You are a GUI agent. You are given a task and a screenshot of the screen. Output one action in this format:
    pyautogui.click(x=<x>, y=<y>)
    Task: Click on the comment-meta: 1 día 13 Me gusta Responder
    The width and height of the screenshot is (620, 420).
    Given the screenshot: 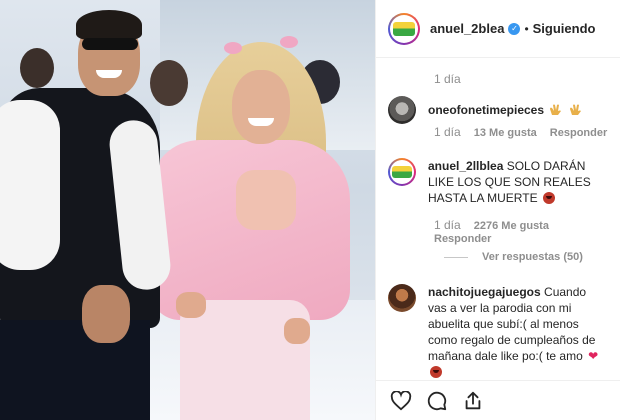 What is the action you would take?
    pyautogui.click(x=520, y=132)
    